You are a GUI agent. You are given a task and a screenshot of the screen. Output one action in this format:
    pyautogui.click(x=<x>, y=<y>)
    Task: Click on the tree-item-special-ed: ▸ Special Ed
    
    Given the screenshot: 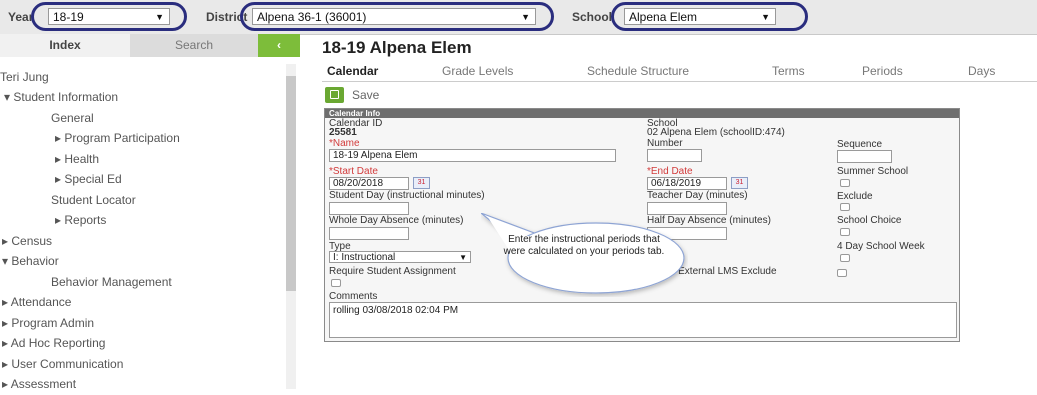 What is the action you would take?
    pyautogui.click(x=88, y=179)
    